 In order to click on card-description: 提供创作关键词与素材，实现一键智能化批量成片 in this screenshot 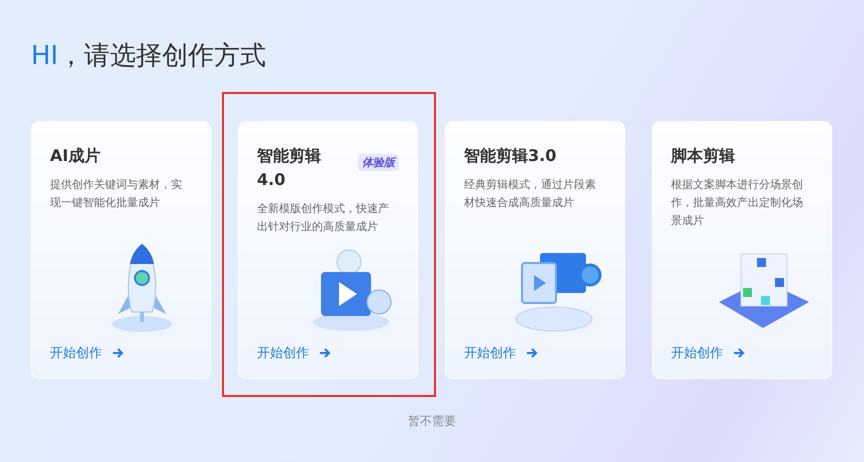, I will do `click(116, 194)`.